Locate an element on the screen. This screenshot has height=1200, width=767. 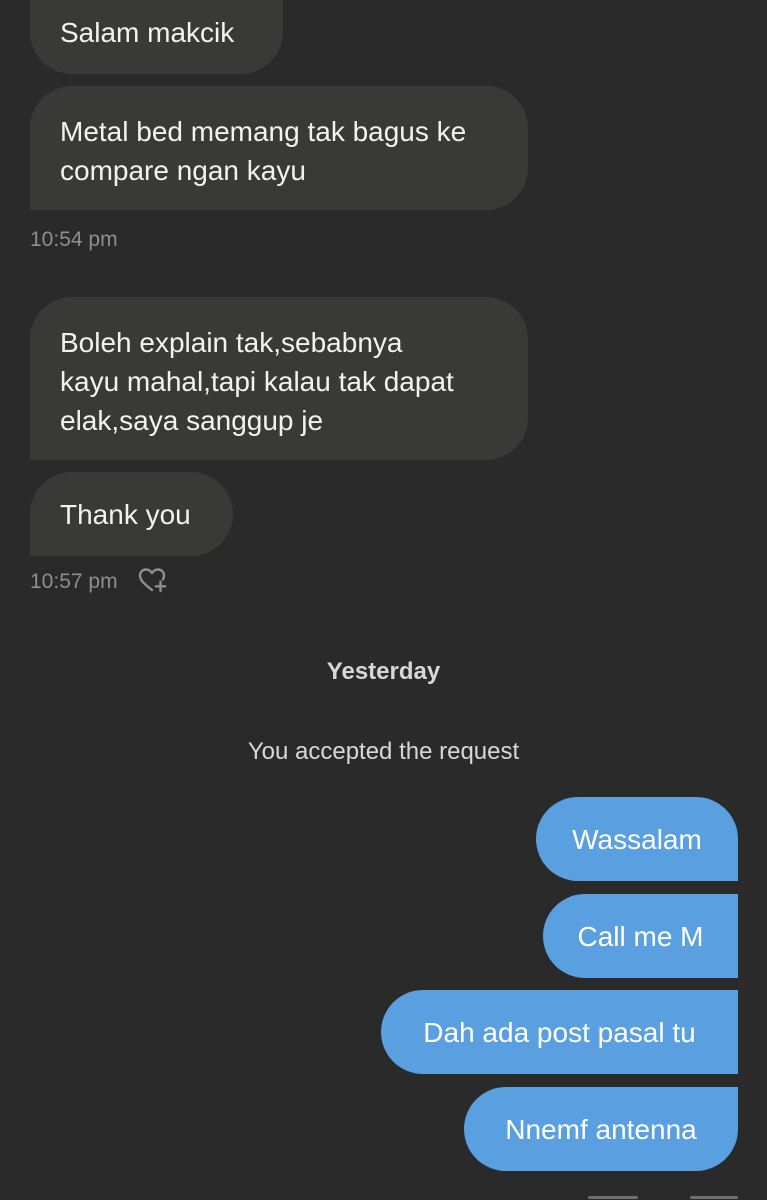
cutoff-timestamp-fragment is located at coordinates (613, 1195).